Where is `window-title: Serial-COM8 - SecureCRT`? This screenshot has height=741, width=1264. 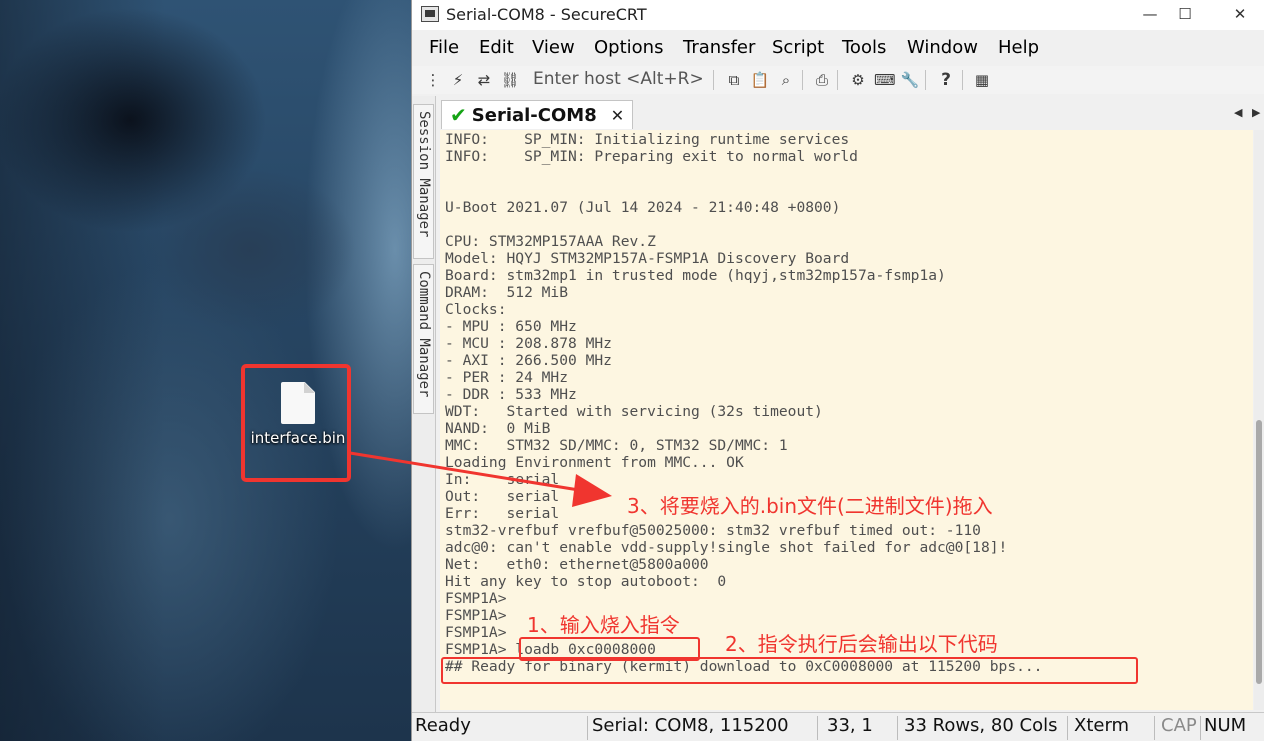 window-title: Serial-COM8 - SecureCRT is located at coordinates (546, 14).